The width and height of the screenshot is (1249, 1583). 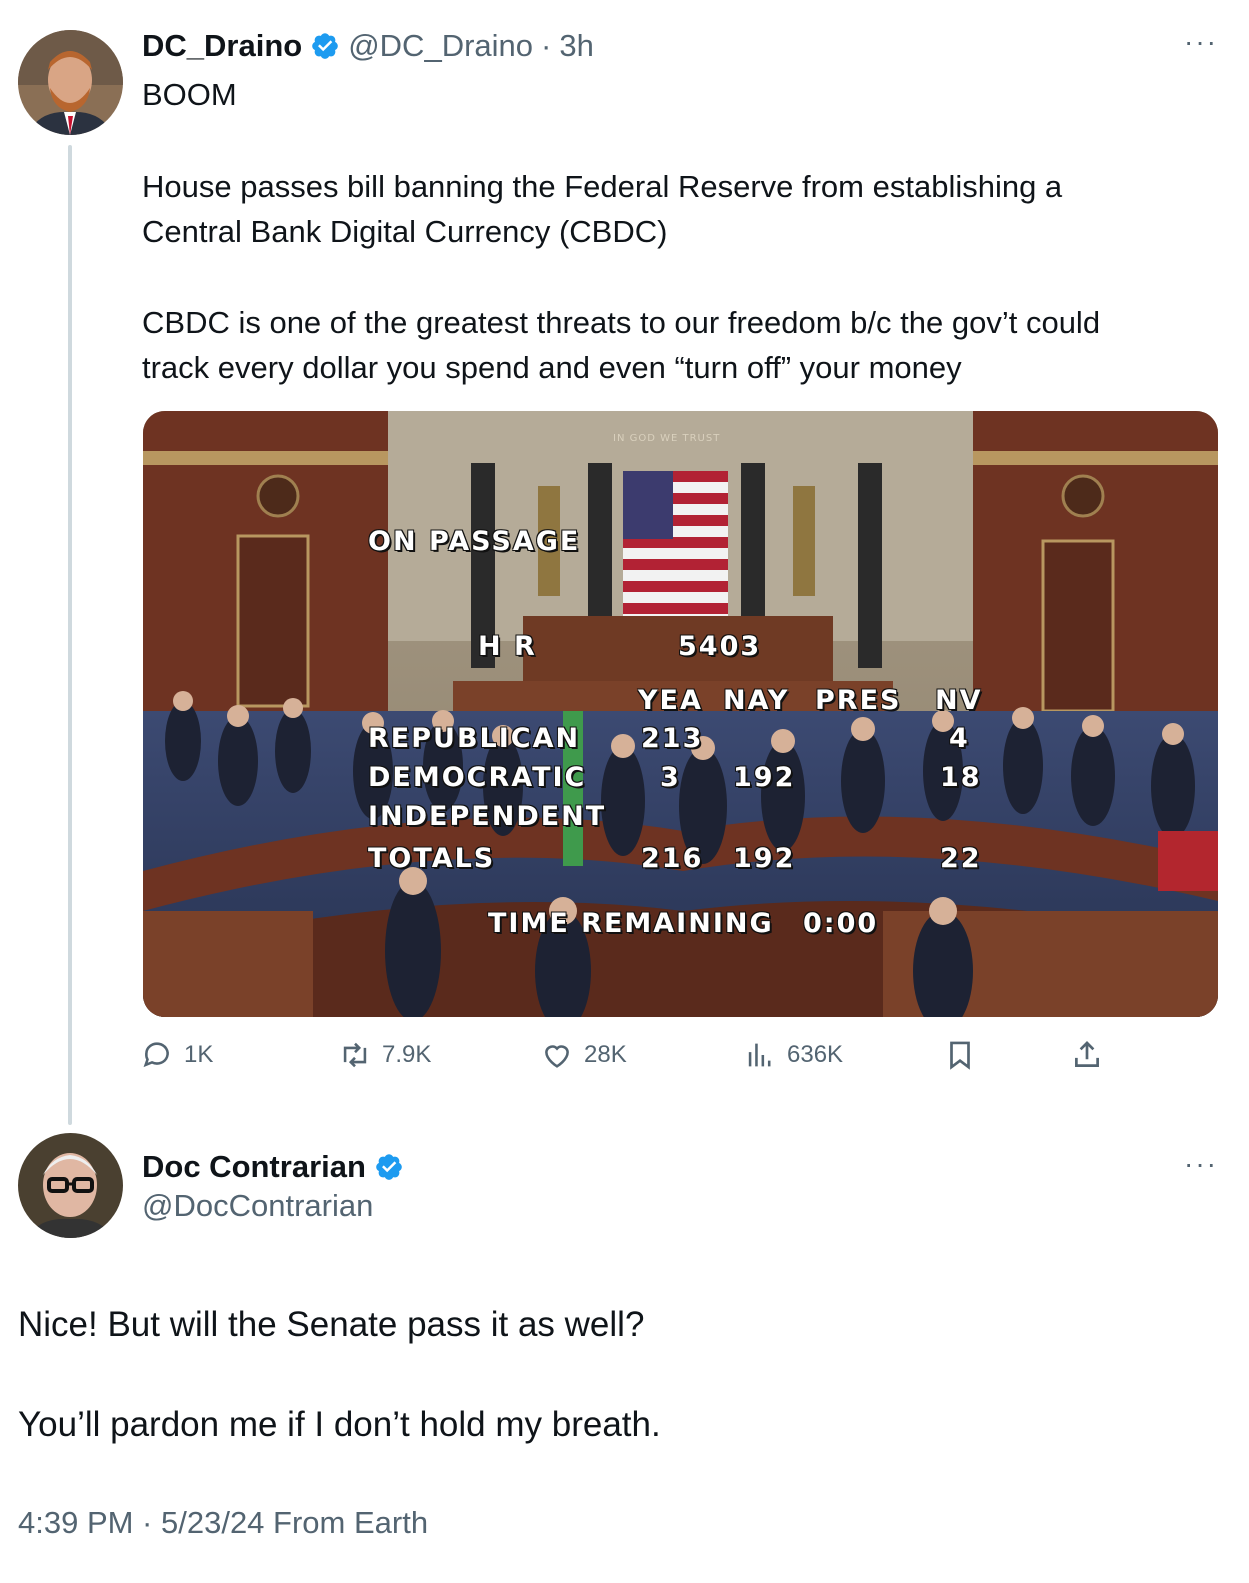 I want to click on view-count: 636K, so click(x=815, y=1054).